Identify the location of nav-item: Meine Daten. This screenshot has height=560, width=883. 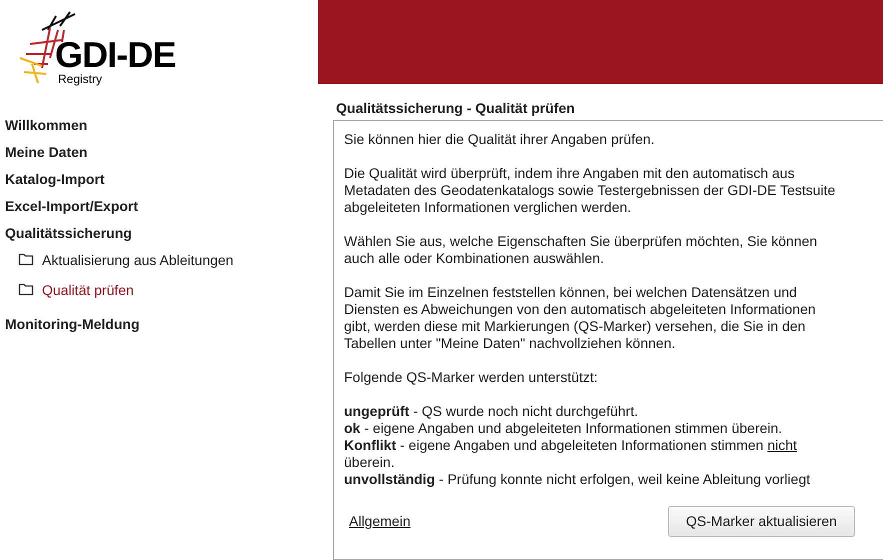
(46, 156).